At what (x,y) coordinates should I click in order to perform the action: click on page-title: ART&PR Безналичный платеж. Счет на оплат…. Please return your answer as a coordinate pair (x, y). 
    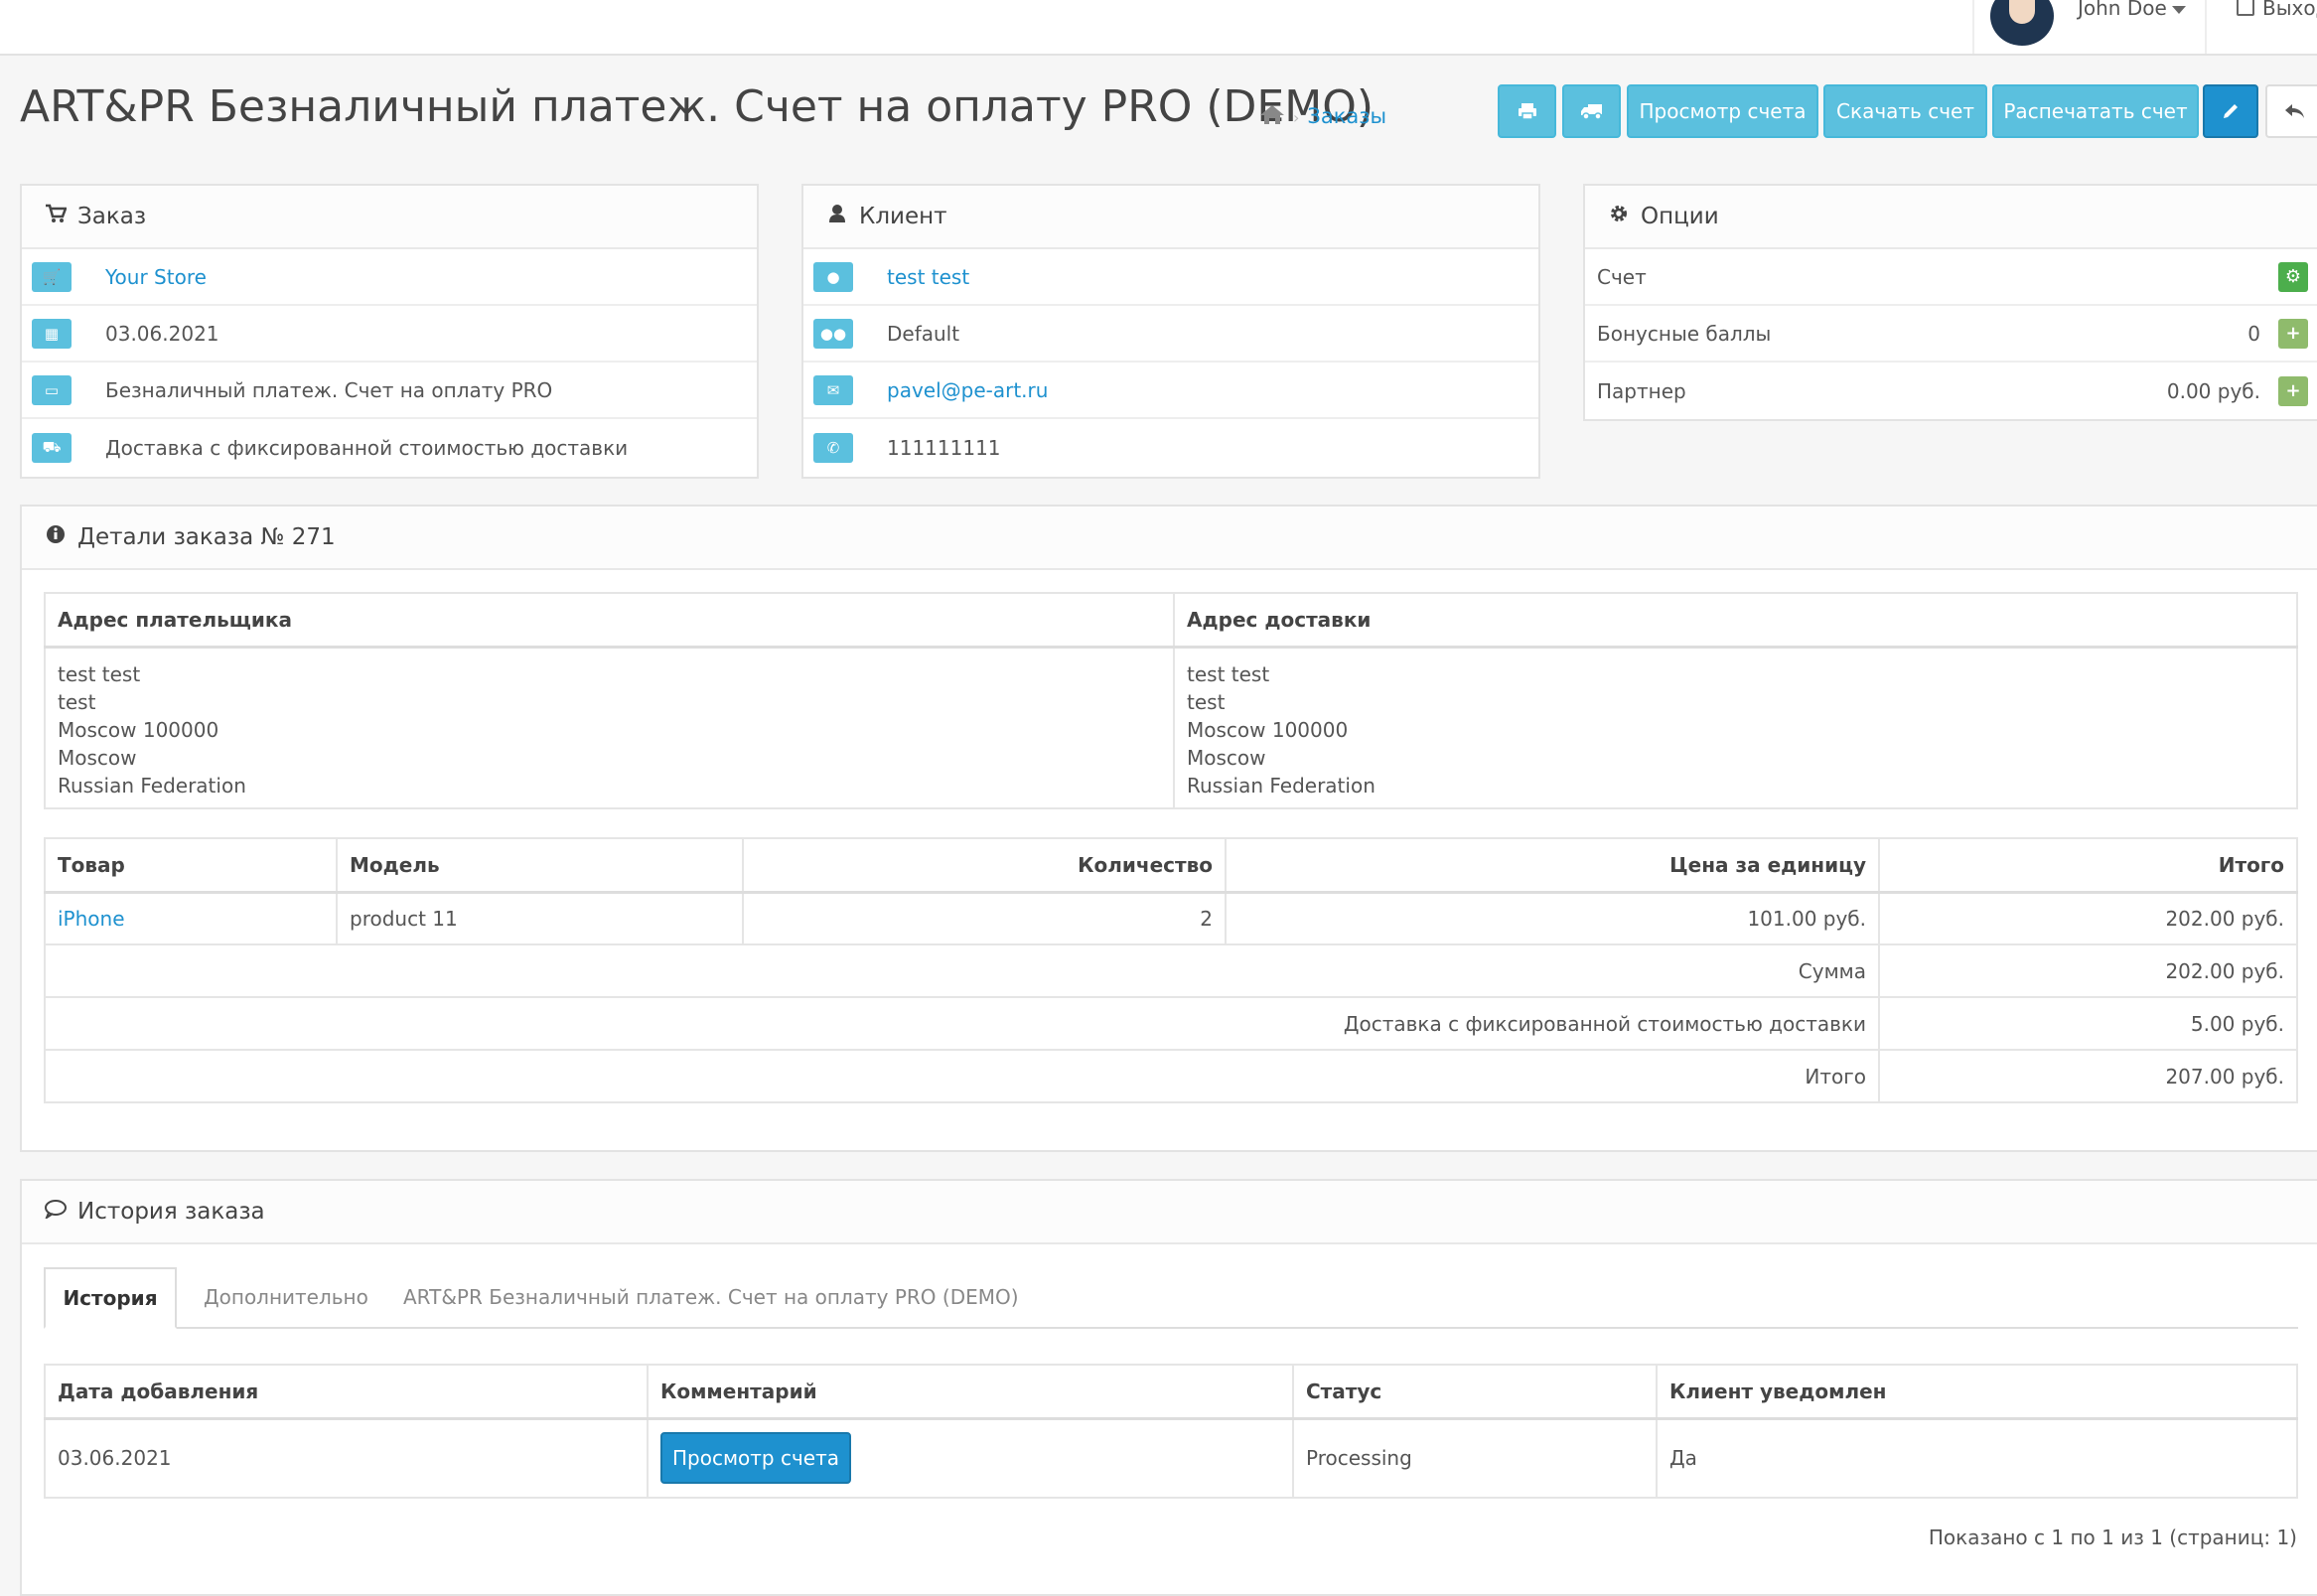
    Looking at the image, I should click on (697, 107).